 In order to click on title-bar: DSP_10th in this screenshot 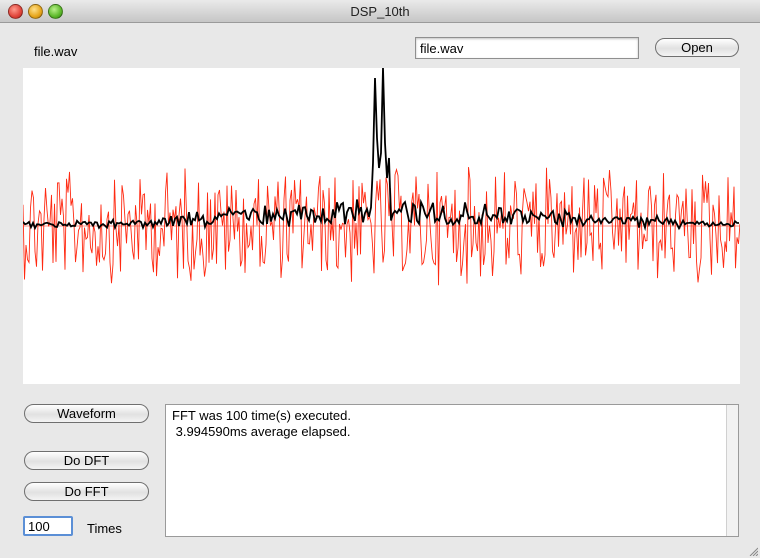, I will do `click(380, 11)`.